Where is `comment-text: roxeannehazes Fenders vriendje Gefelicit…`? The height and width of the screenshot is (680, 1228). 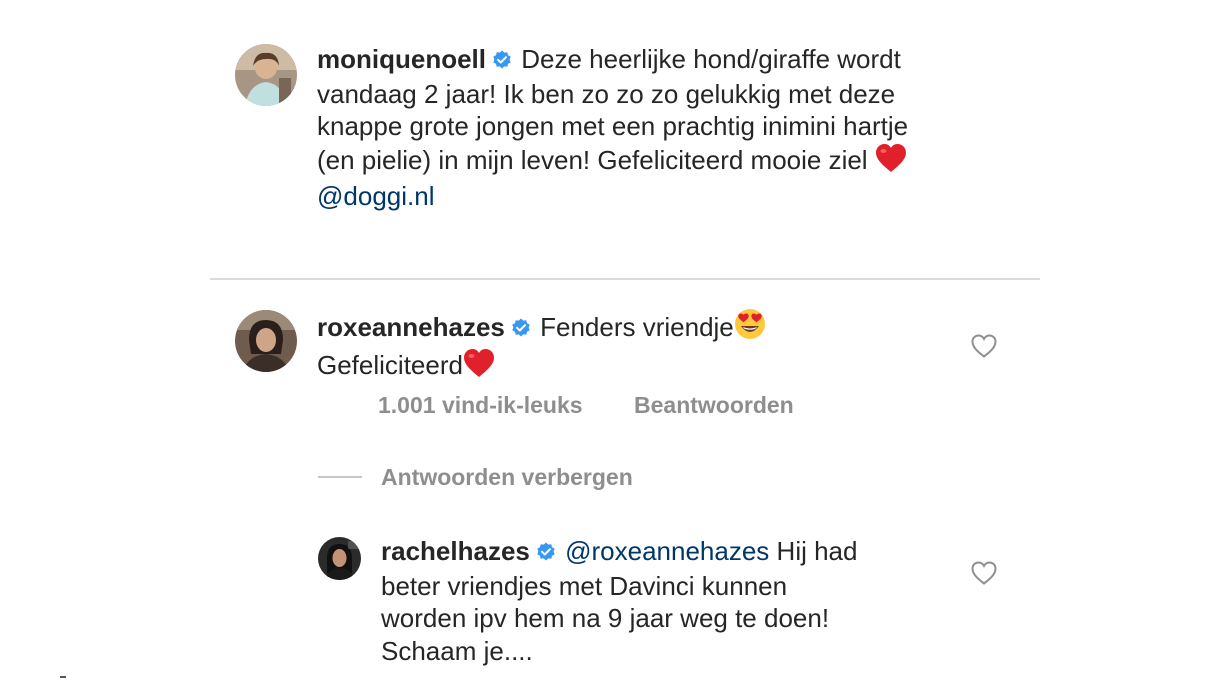 comment-text: roxeannehazes Fenders vriendje Gefelicit… is located at coordinates (627, 346).